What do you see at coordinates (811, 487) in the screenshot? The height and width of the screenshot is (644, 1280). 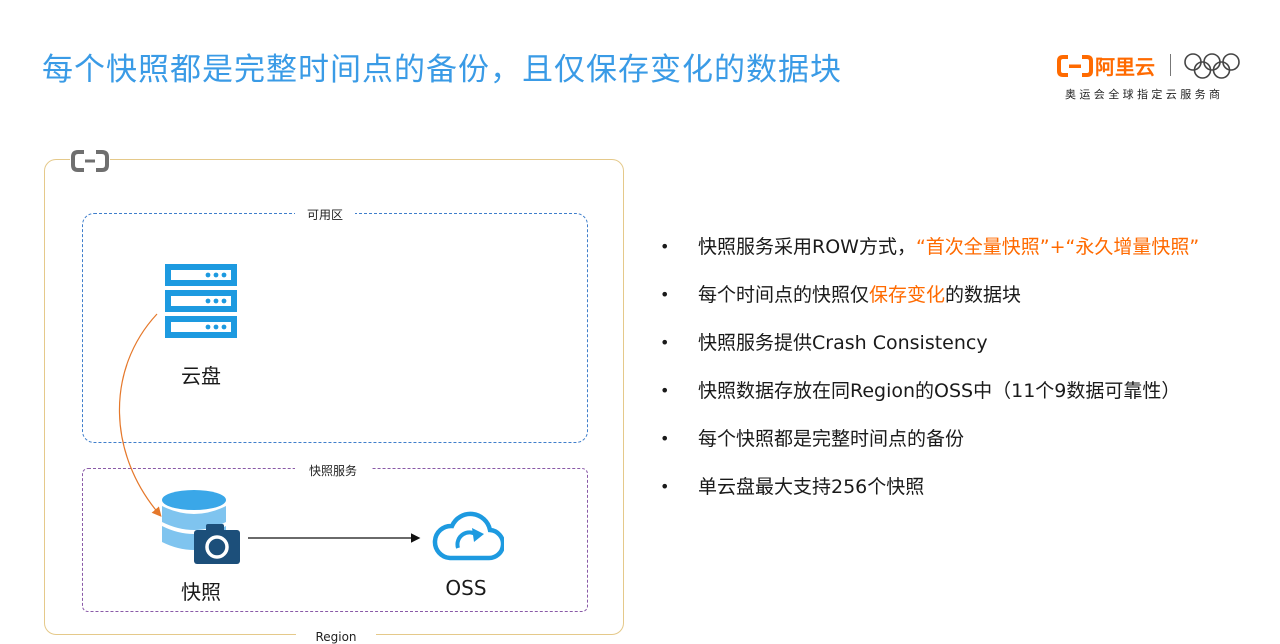 I see `bullet-text: 单云盘最大支持256个快照` at bounding box center [811, 487].